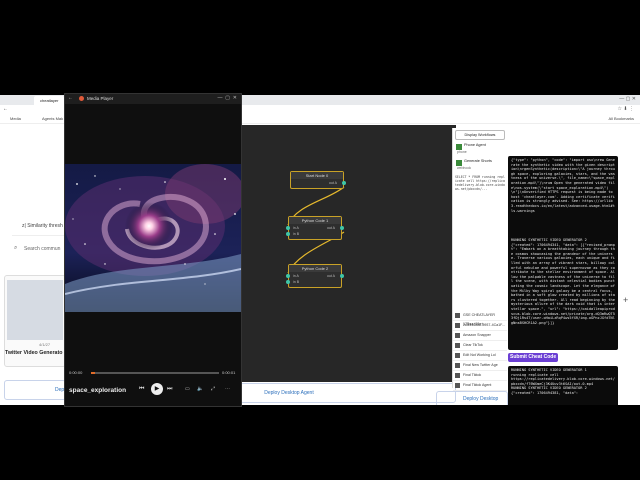 The width and height of the screenshot is (640, 480). What do you see at coordinates (34, 353) in the screenshot?
I see `card-title: Twitter Video Generato` at bounding box center [34, 353].